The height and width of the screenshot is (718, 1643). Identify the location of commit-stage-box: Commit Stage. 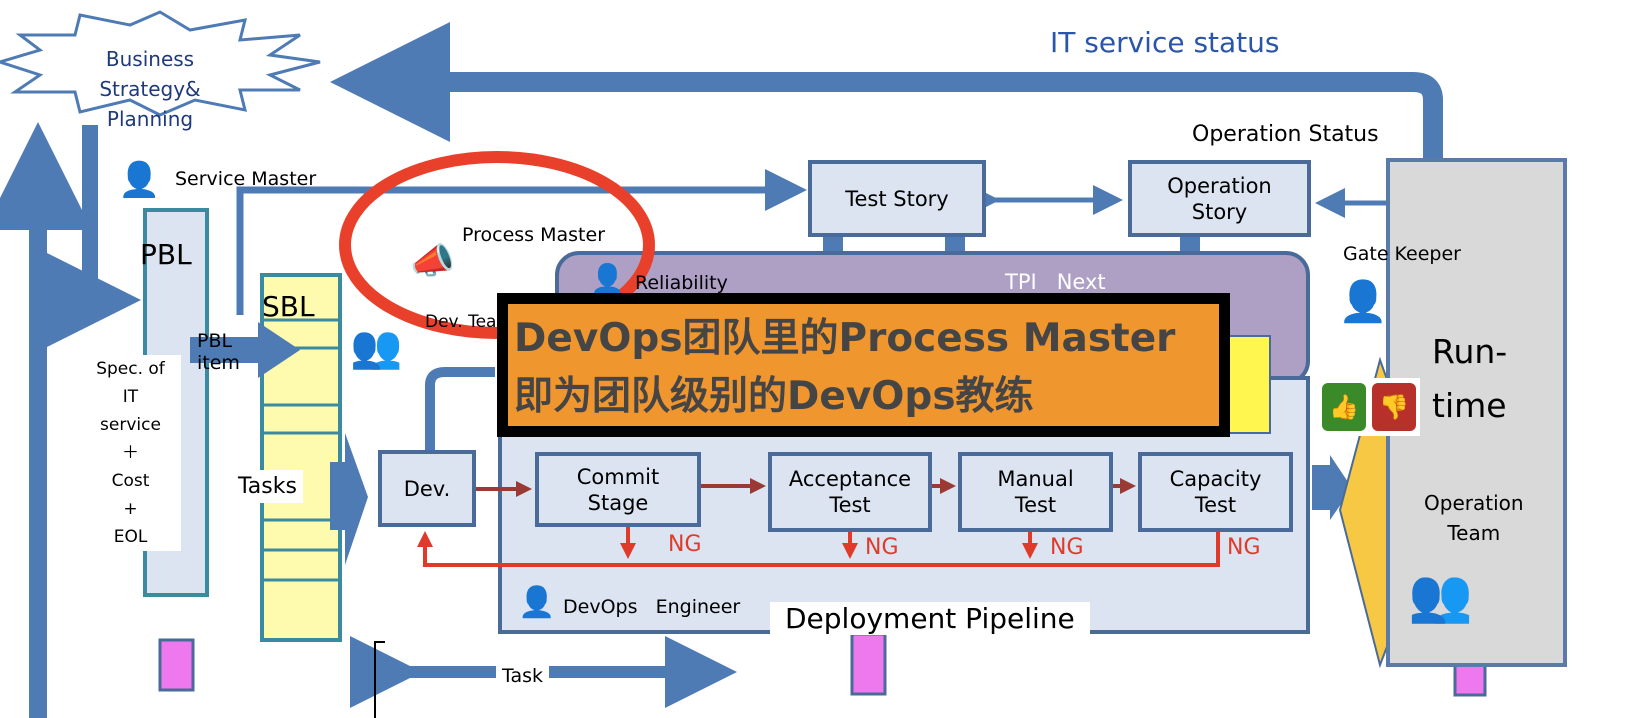
(618, 489).